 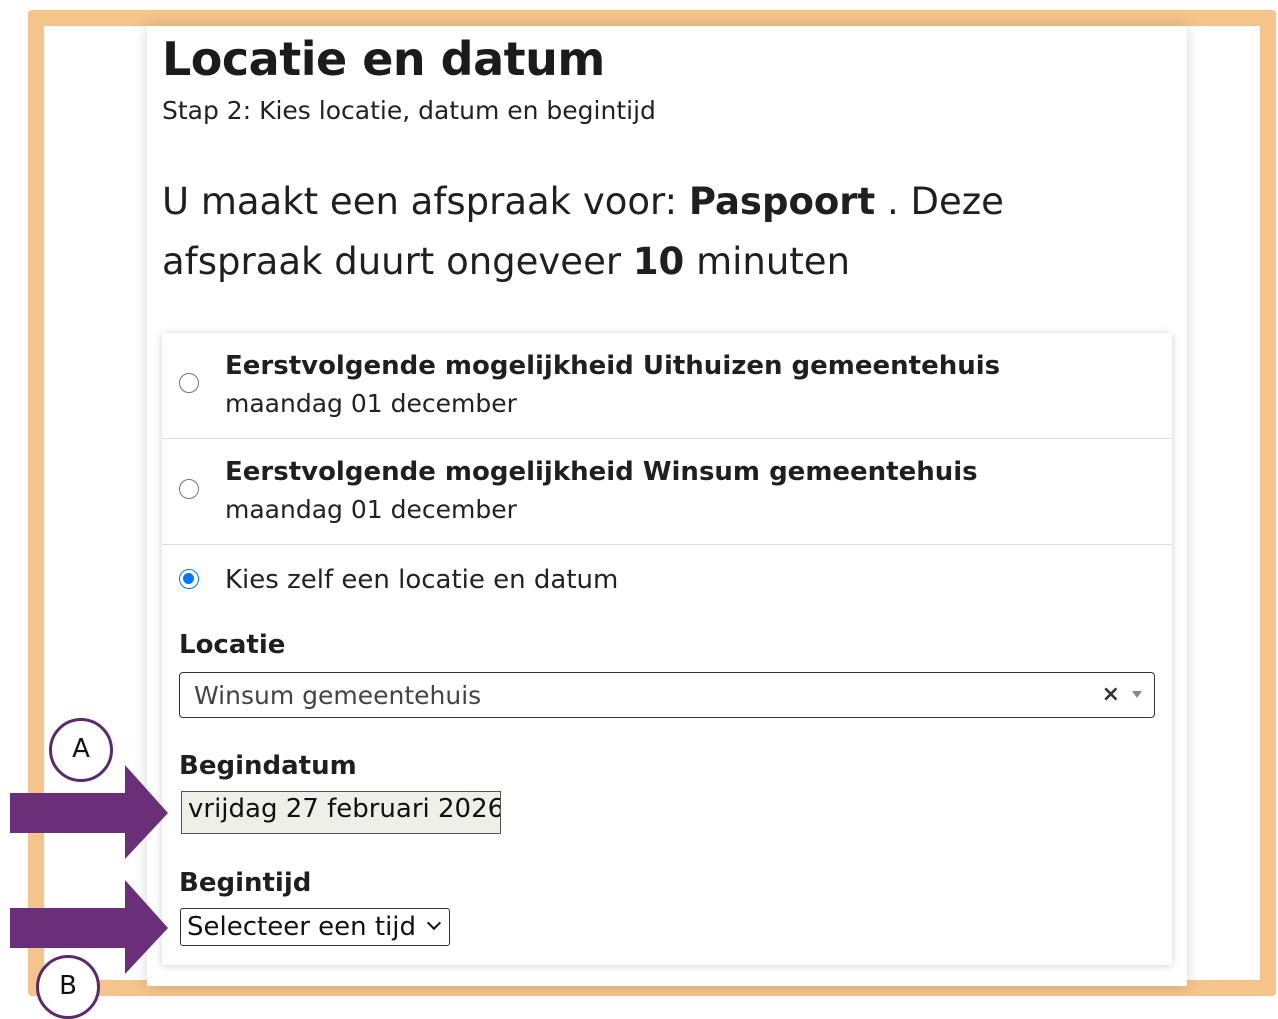 I want to click on option-label: Kies zelf een locatie en datum, so click(x=422, y=580).